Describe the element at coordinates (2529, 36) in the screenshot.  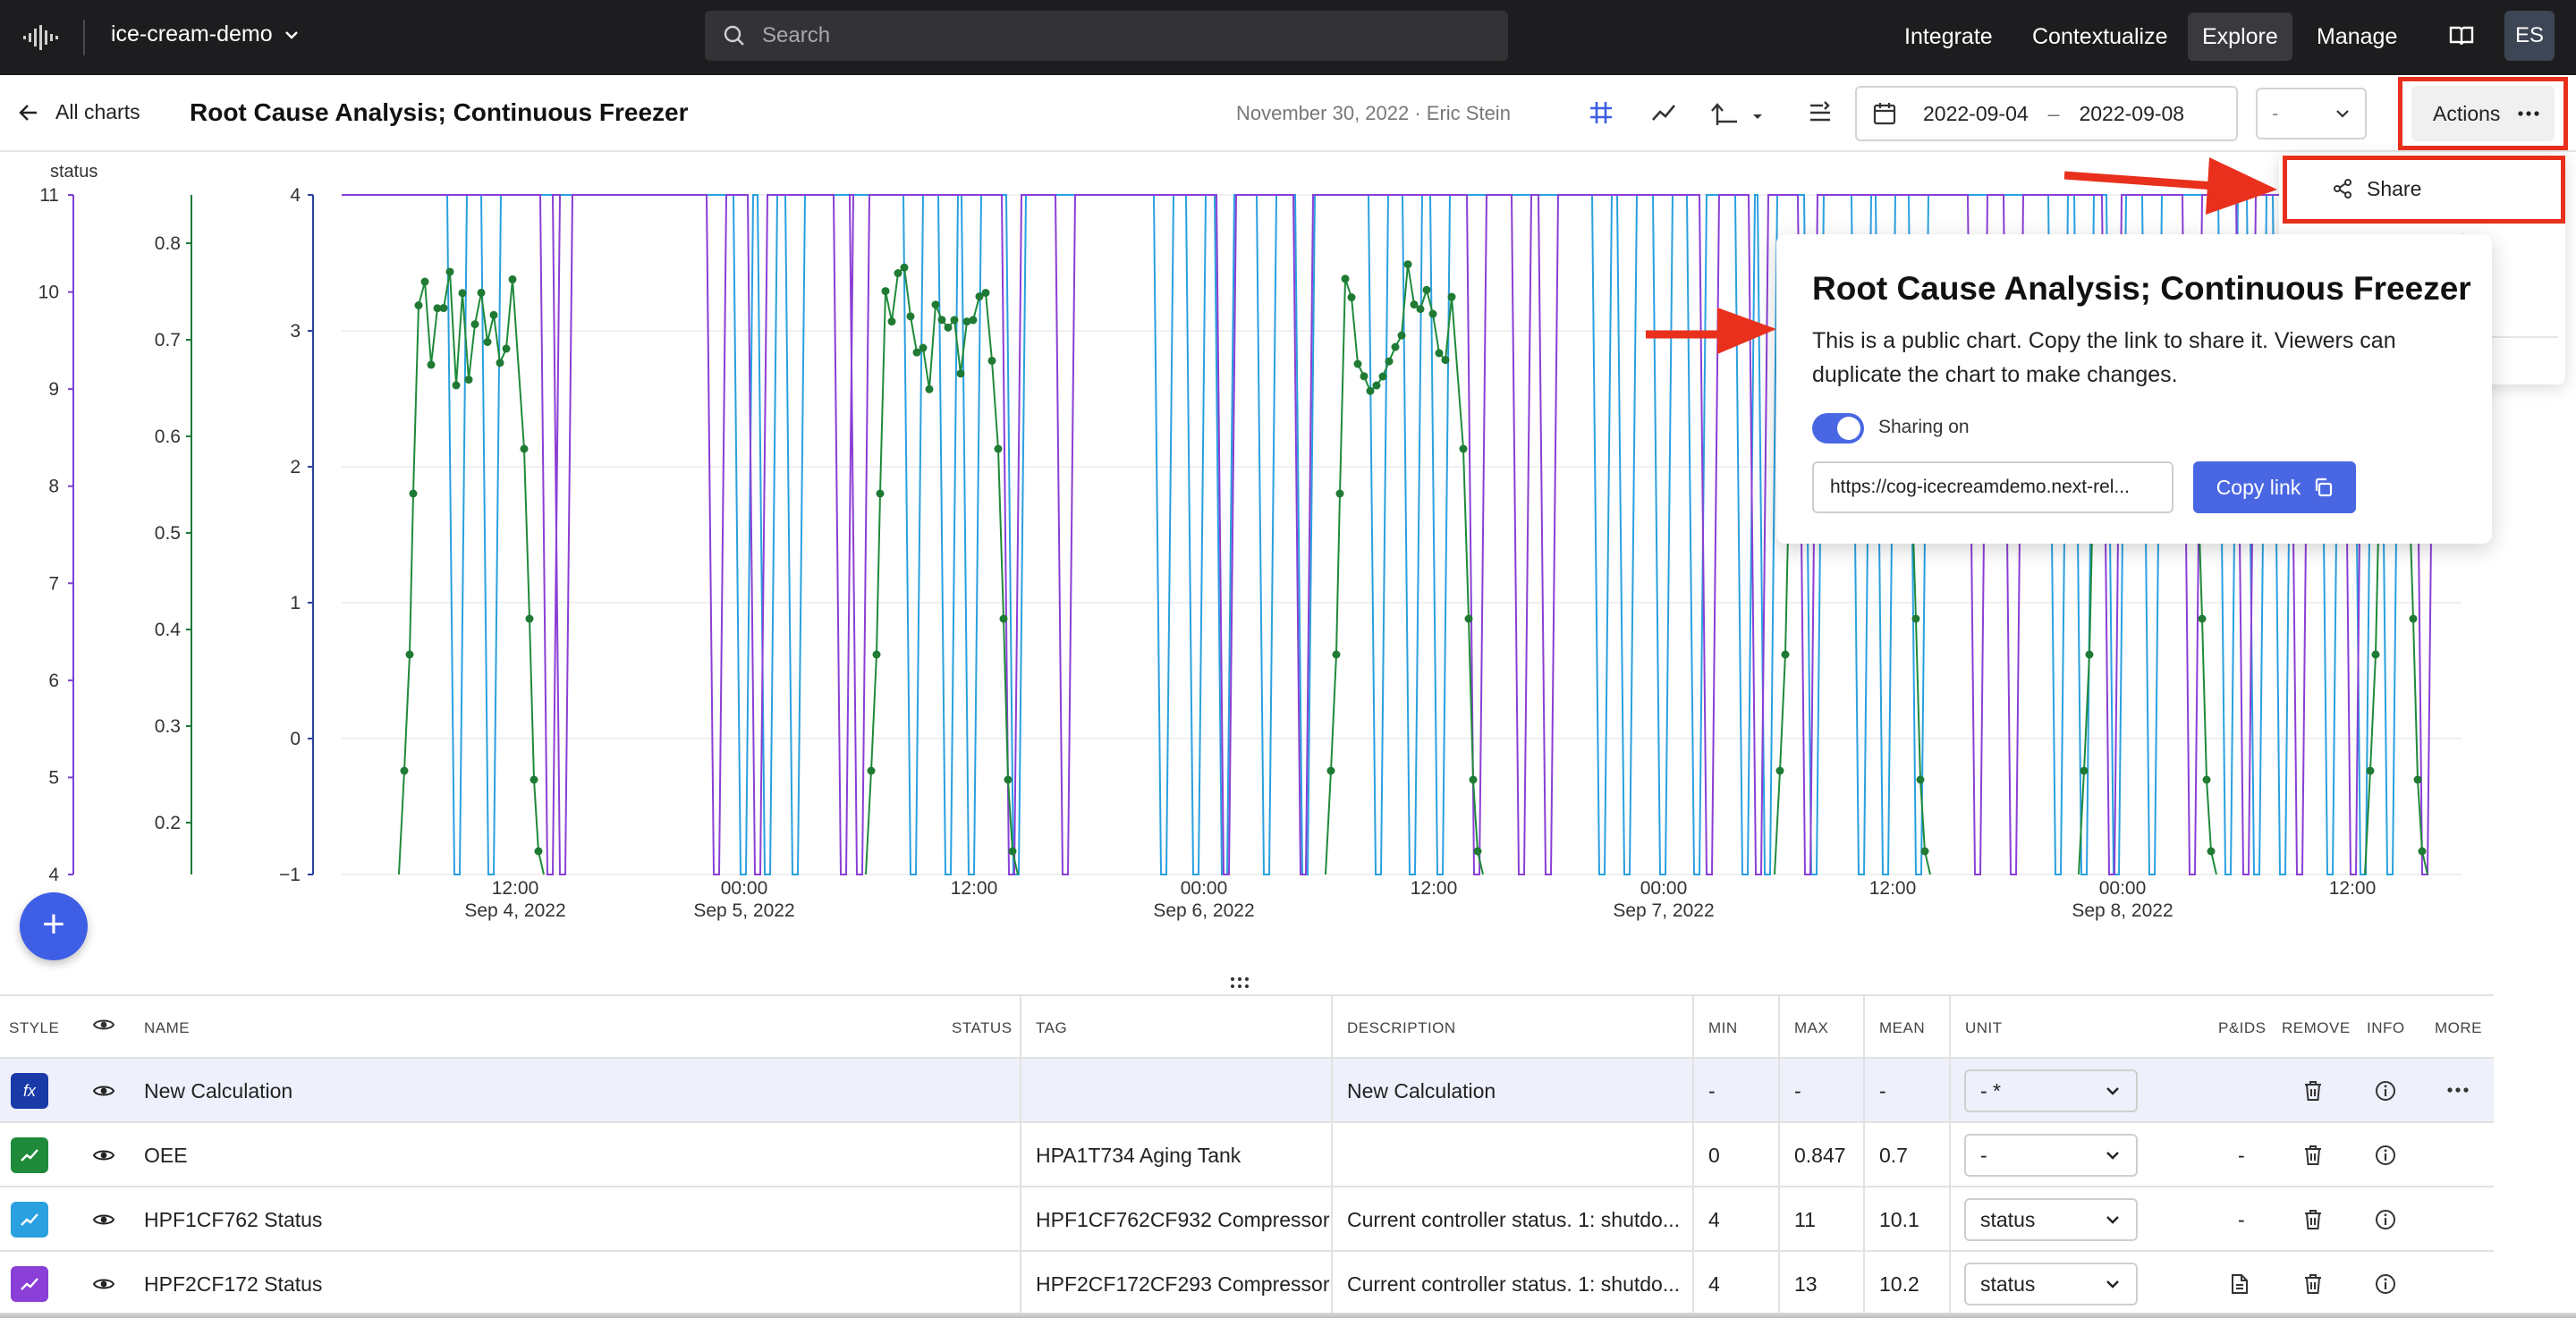
I see `user-avatar: ES` at that location.